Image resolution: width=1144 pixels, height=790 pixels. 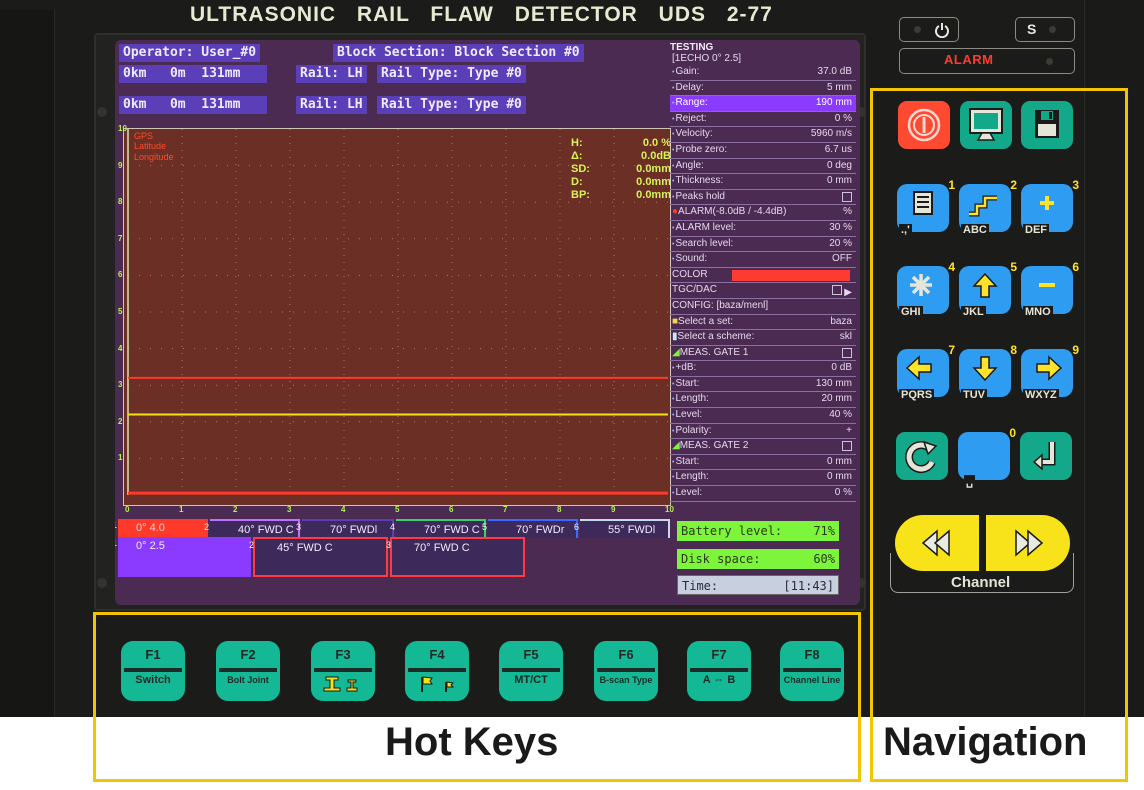 What do you see at coordinates (150, 146) in the screenshot?
I see `latitude-label: Latitude` at bounding box center [150, 146].